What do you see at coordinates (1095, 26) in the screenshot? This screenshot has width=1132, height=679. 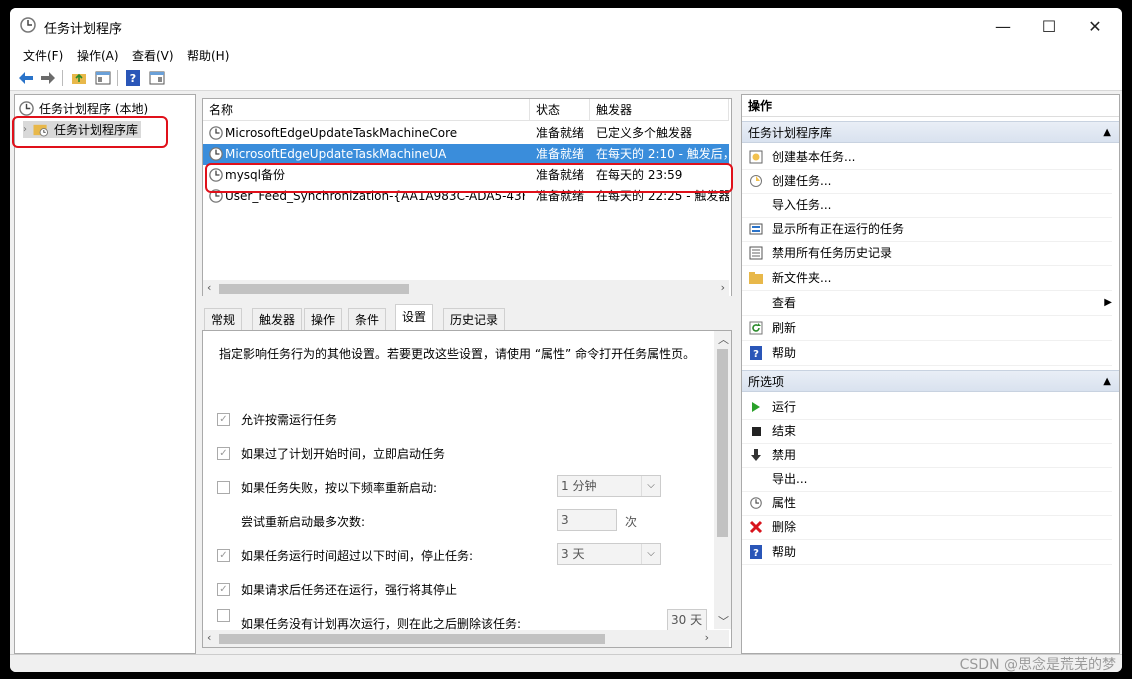 I see `close-button: ✕` at bounding box center [1095, 26].